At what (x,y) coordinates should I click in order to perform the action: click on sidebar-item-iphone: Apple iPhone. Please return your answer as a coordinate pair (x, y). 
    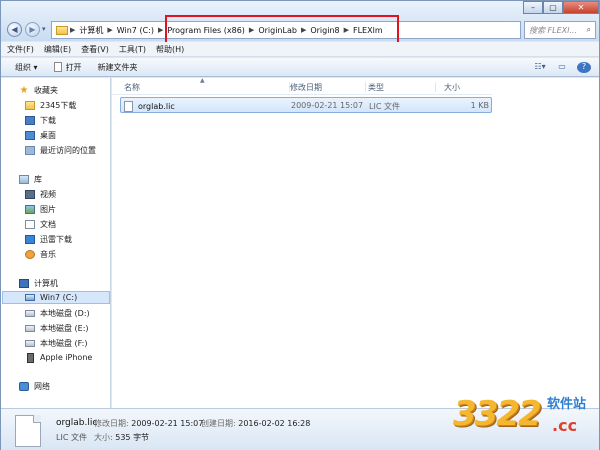
    Looking at the image, I should click on (58, 357).